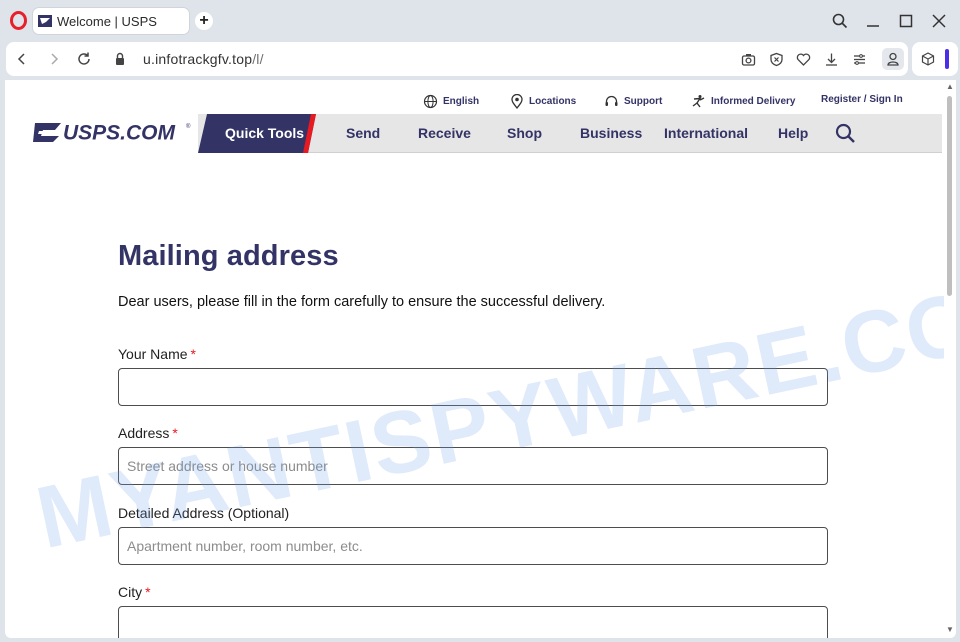 This screenshot has width=960, height=642. What do you see at coordinates (803, 59) in the screenshot?
I see `heart-icon` at bounding box center [803, 59].